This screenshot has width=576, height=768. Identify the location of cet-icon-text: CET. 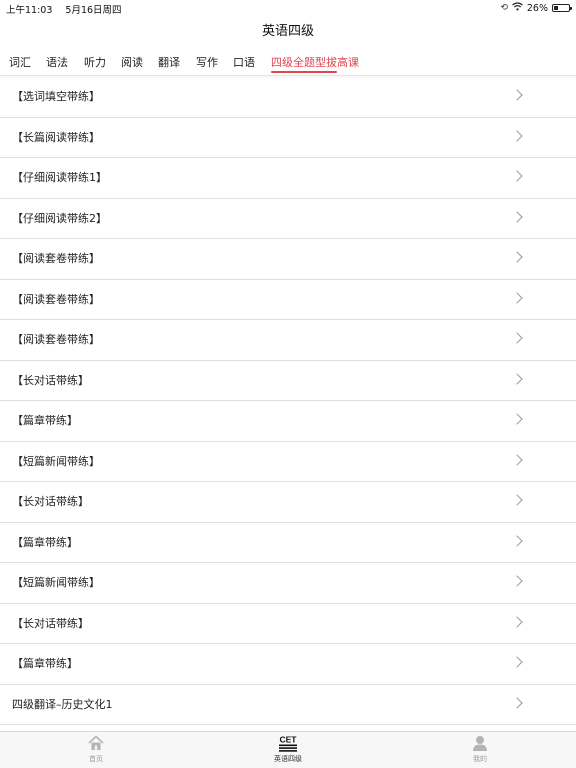
(289, 740).